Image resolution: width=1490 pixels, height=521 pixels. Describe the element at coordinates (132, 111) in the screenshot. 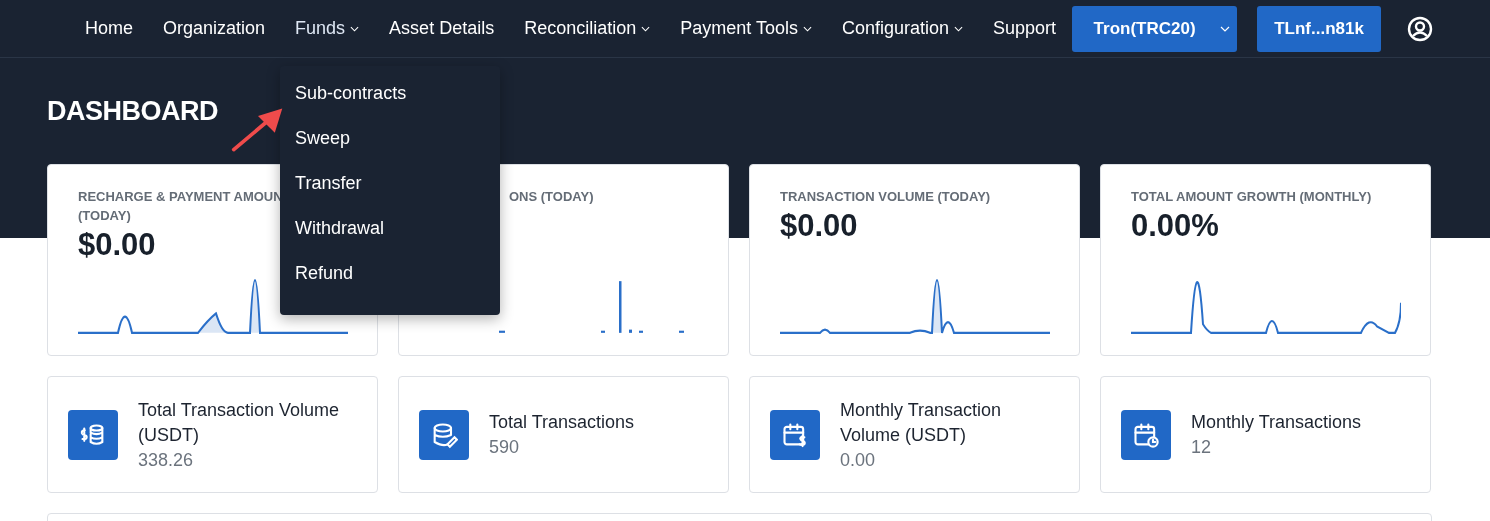

I see `page-title: DASHBOARD` at that location.